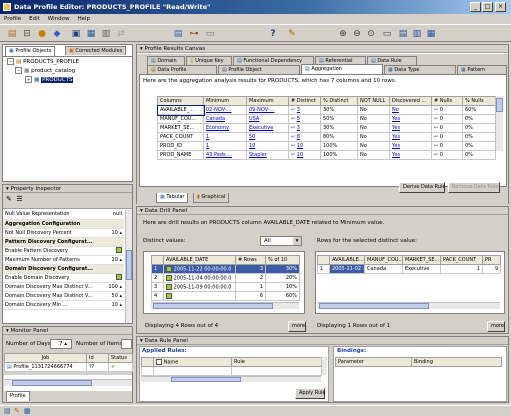  Describe the element at coordinates (110, 278) in the screenshot. I see `property-value` at that location.